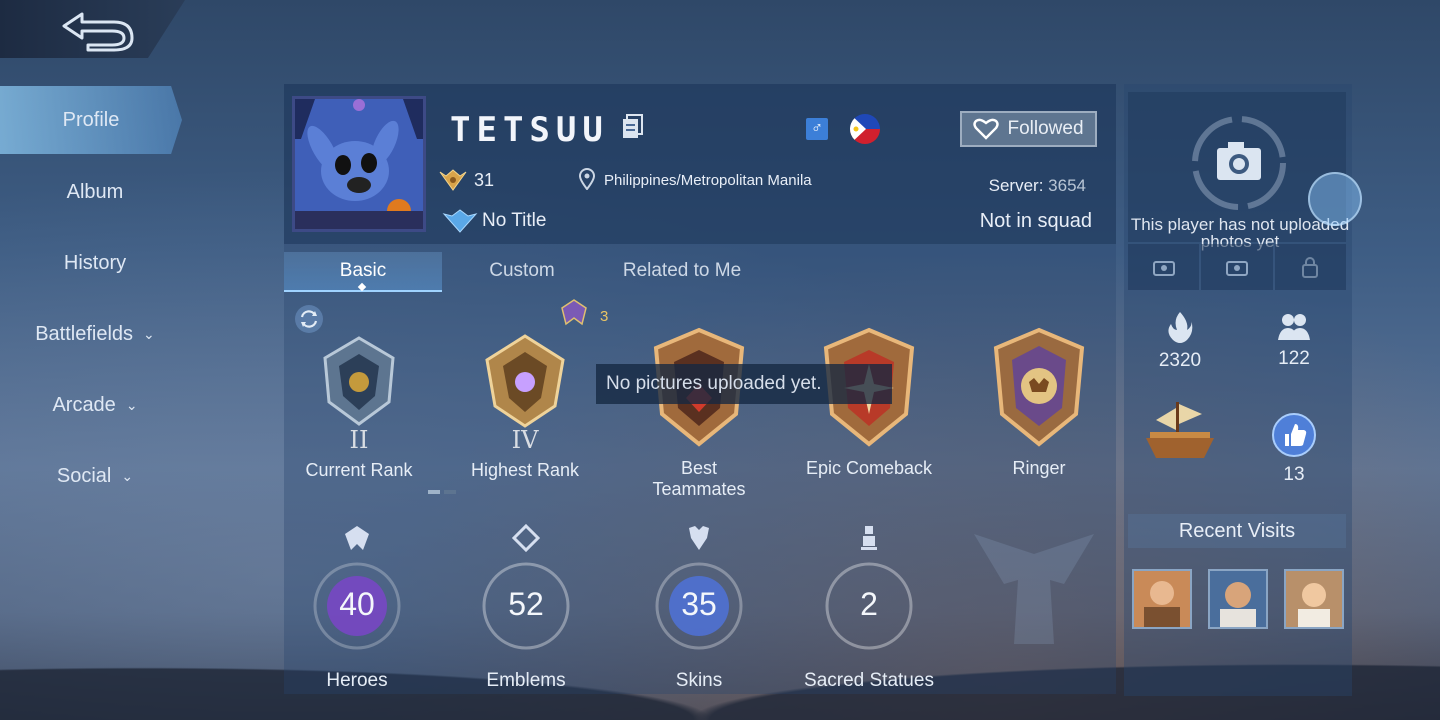 The height and width of the screenshot is (720, 1440). I want to click on badge-label: Ringer, so click(1039, 468).